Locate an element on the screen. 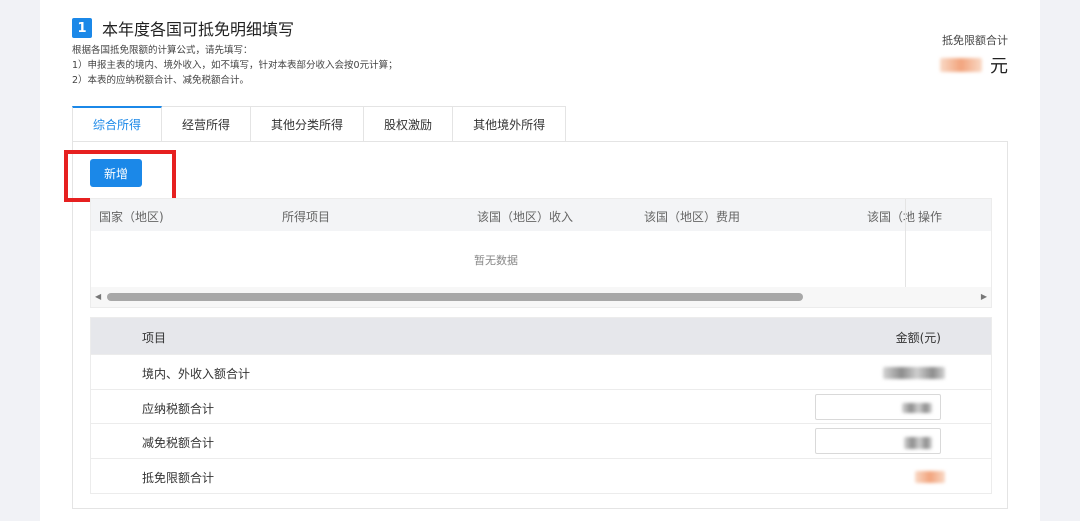  column-header-operation: 操作 is located at coordinates (930, 217).